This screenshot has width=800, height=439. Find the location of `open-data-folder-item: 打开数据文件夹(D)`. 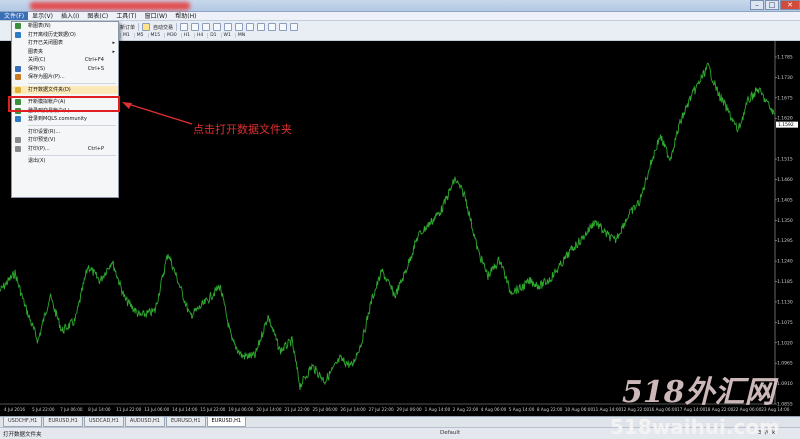

open-data-folder-item: 打开数据文件夹(D) is located at coordinates (65, 89).